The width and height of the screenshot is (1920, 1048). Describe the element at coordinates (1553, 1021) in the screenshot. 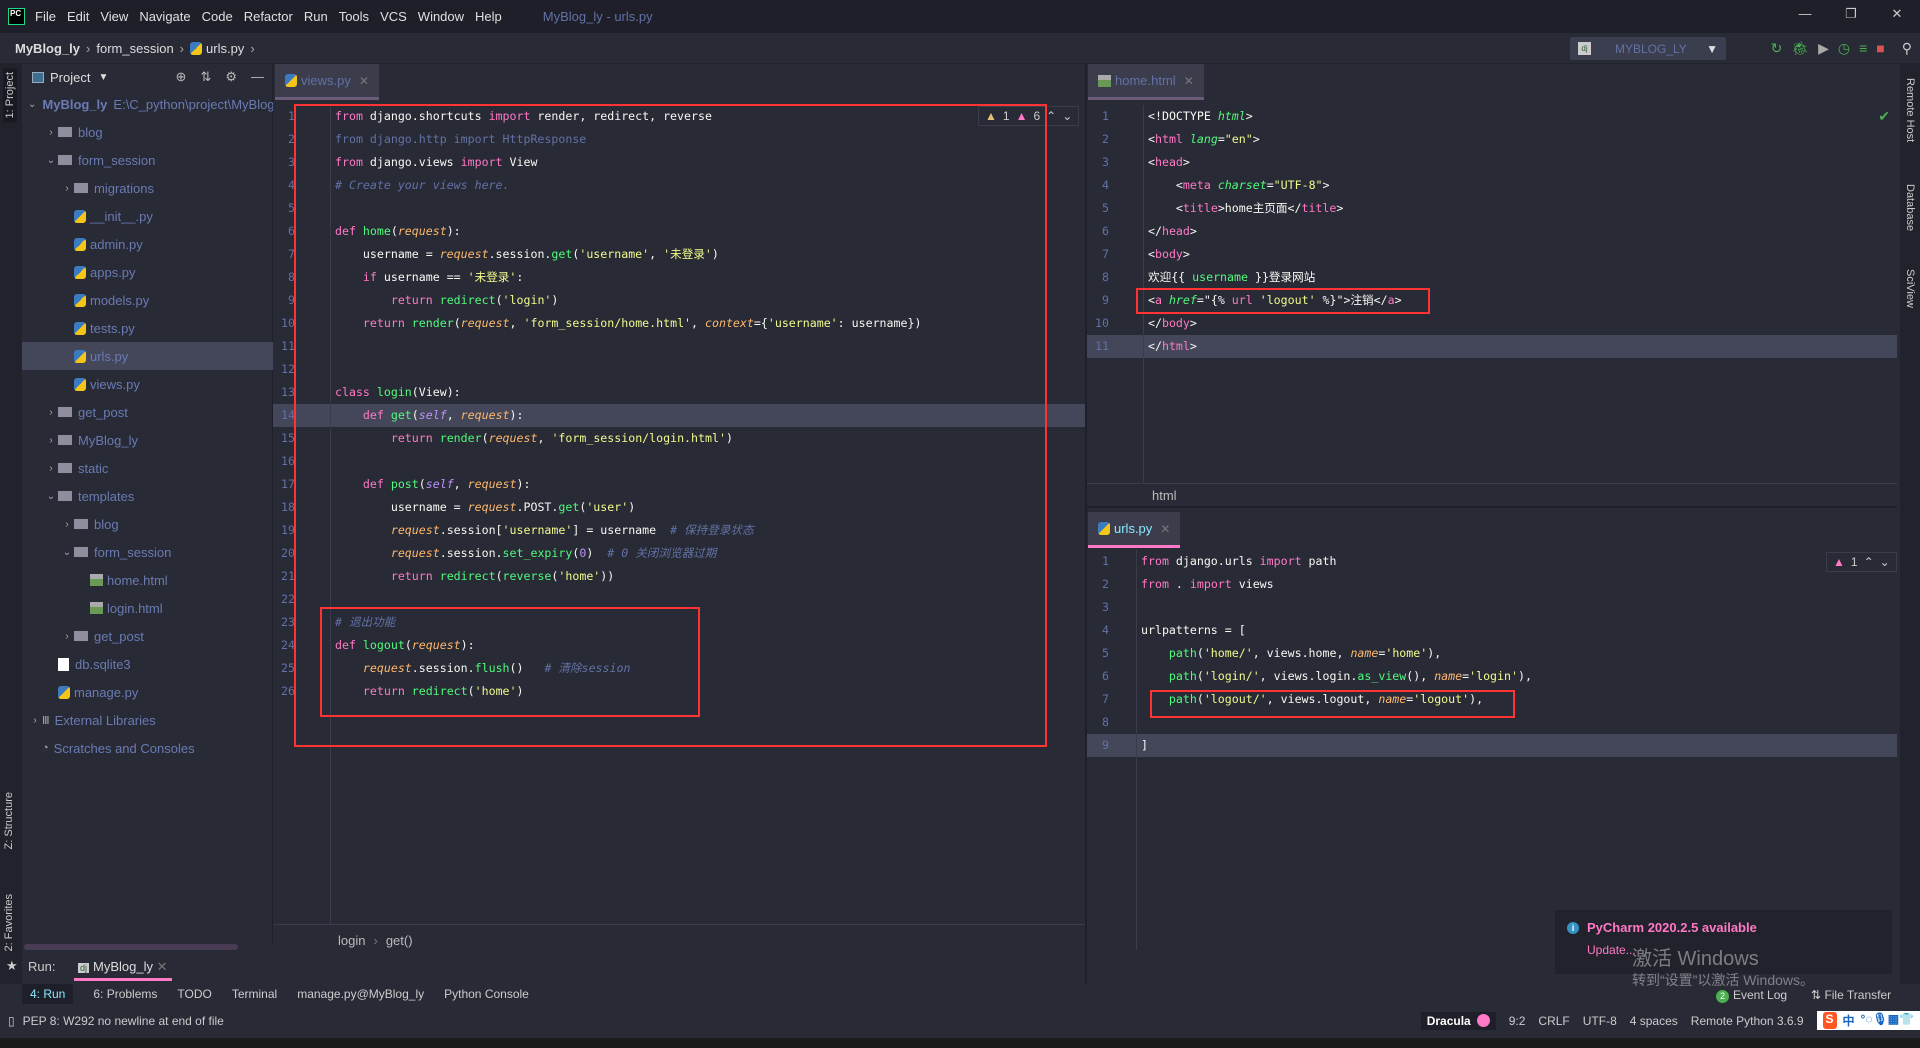

I see `line-separator: CRLF` at that location.